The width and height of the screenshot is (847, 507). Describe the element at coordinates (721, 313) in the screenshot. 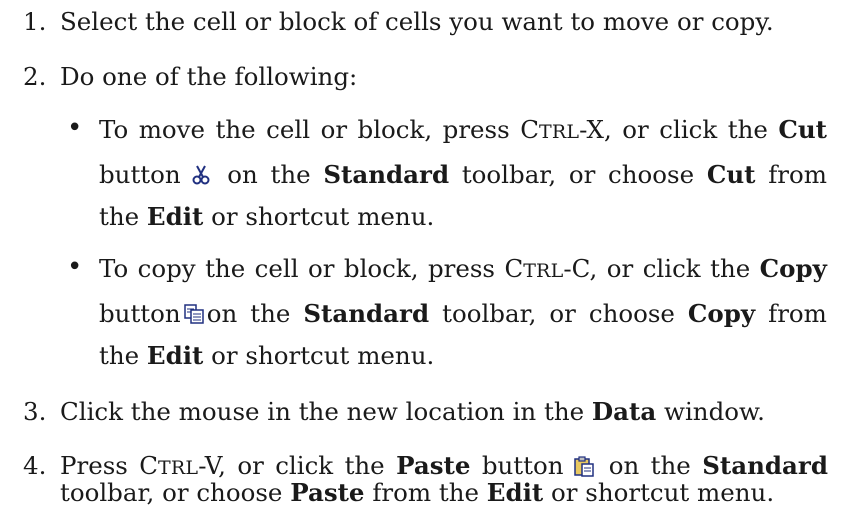

I see `copy-label-2: Copy` at that location.